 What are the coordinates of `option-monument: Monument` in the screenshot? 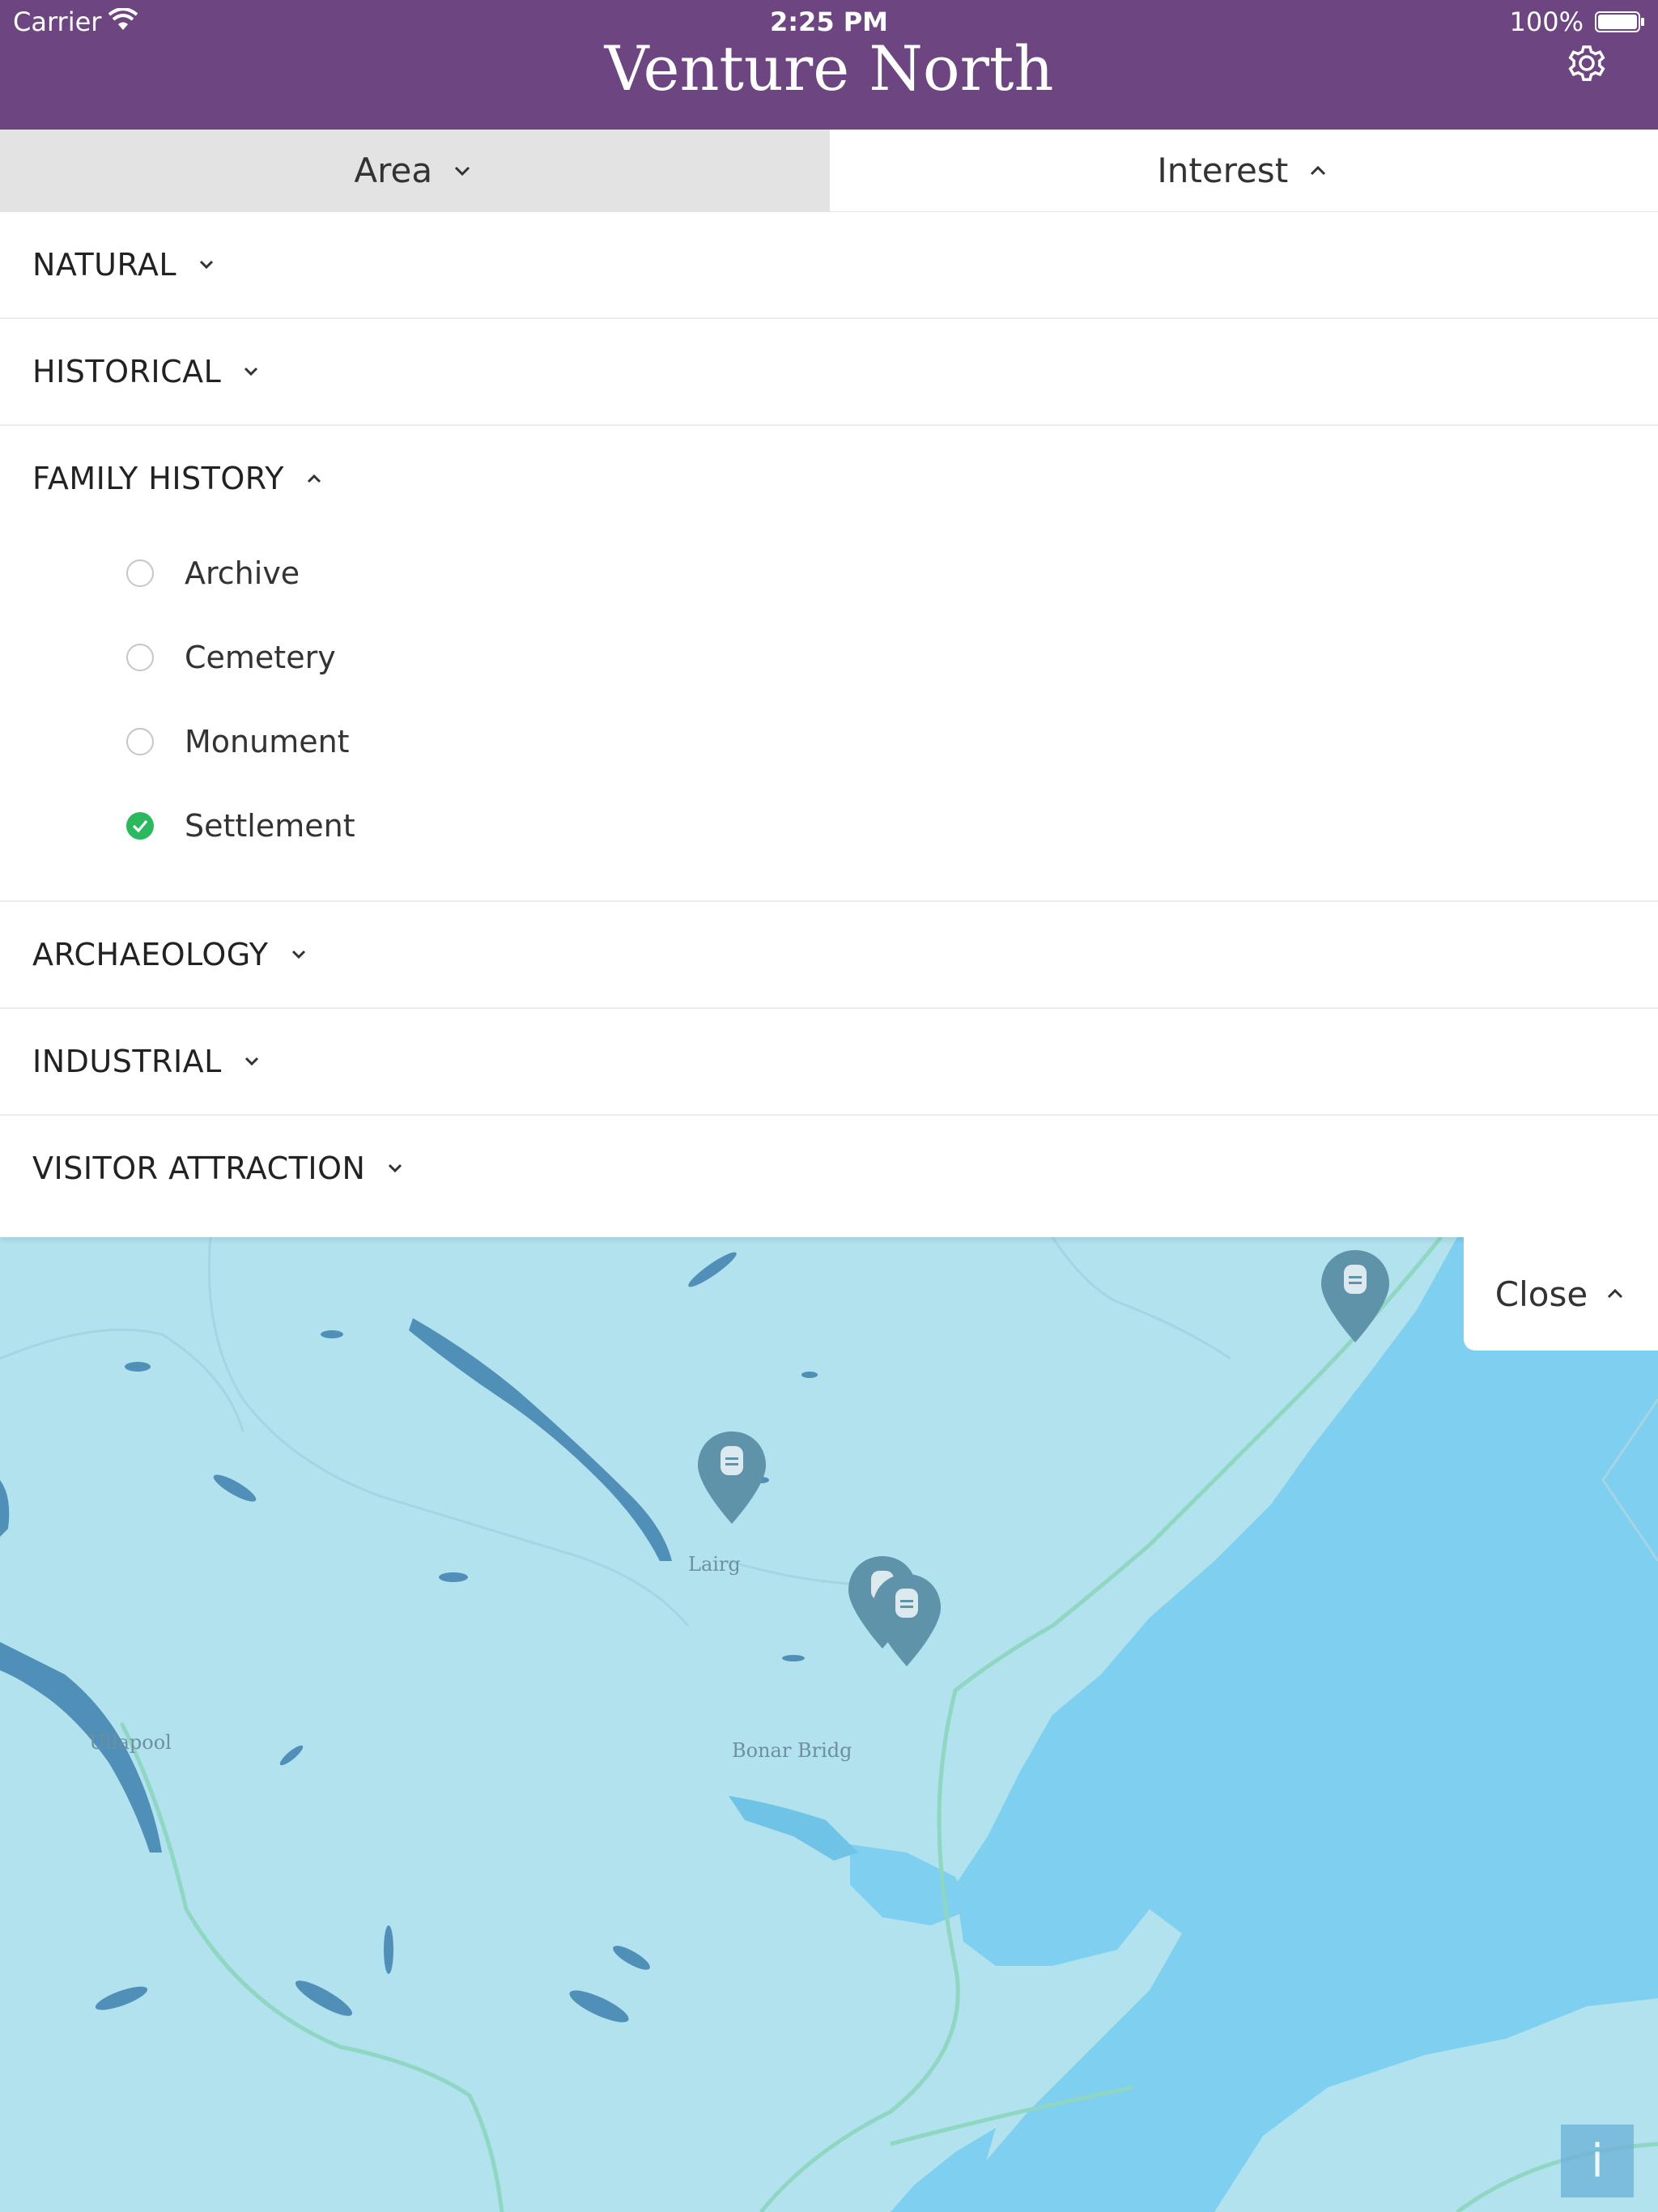 It's located at (829, 742).